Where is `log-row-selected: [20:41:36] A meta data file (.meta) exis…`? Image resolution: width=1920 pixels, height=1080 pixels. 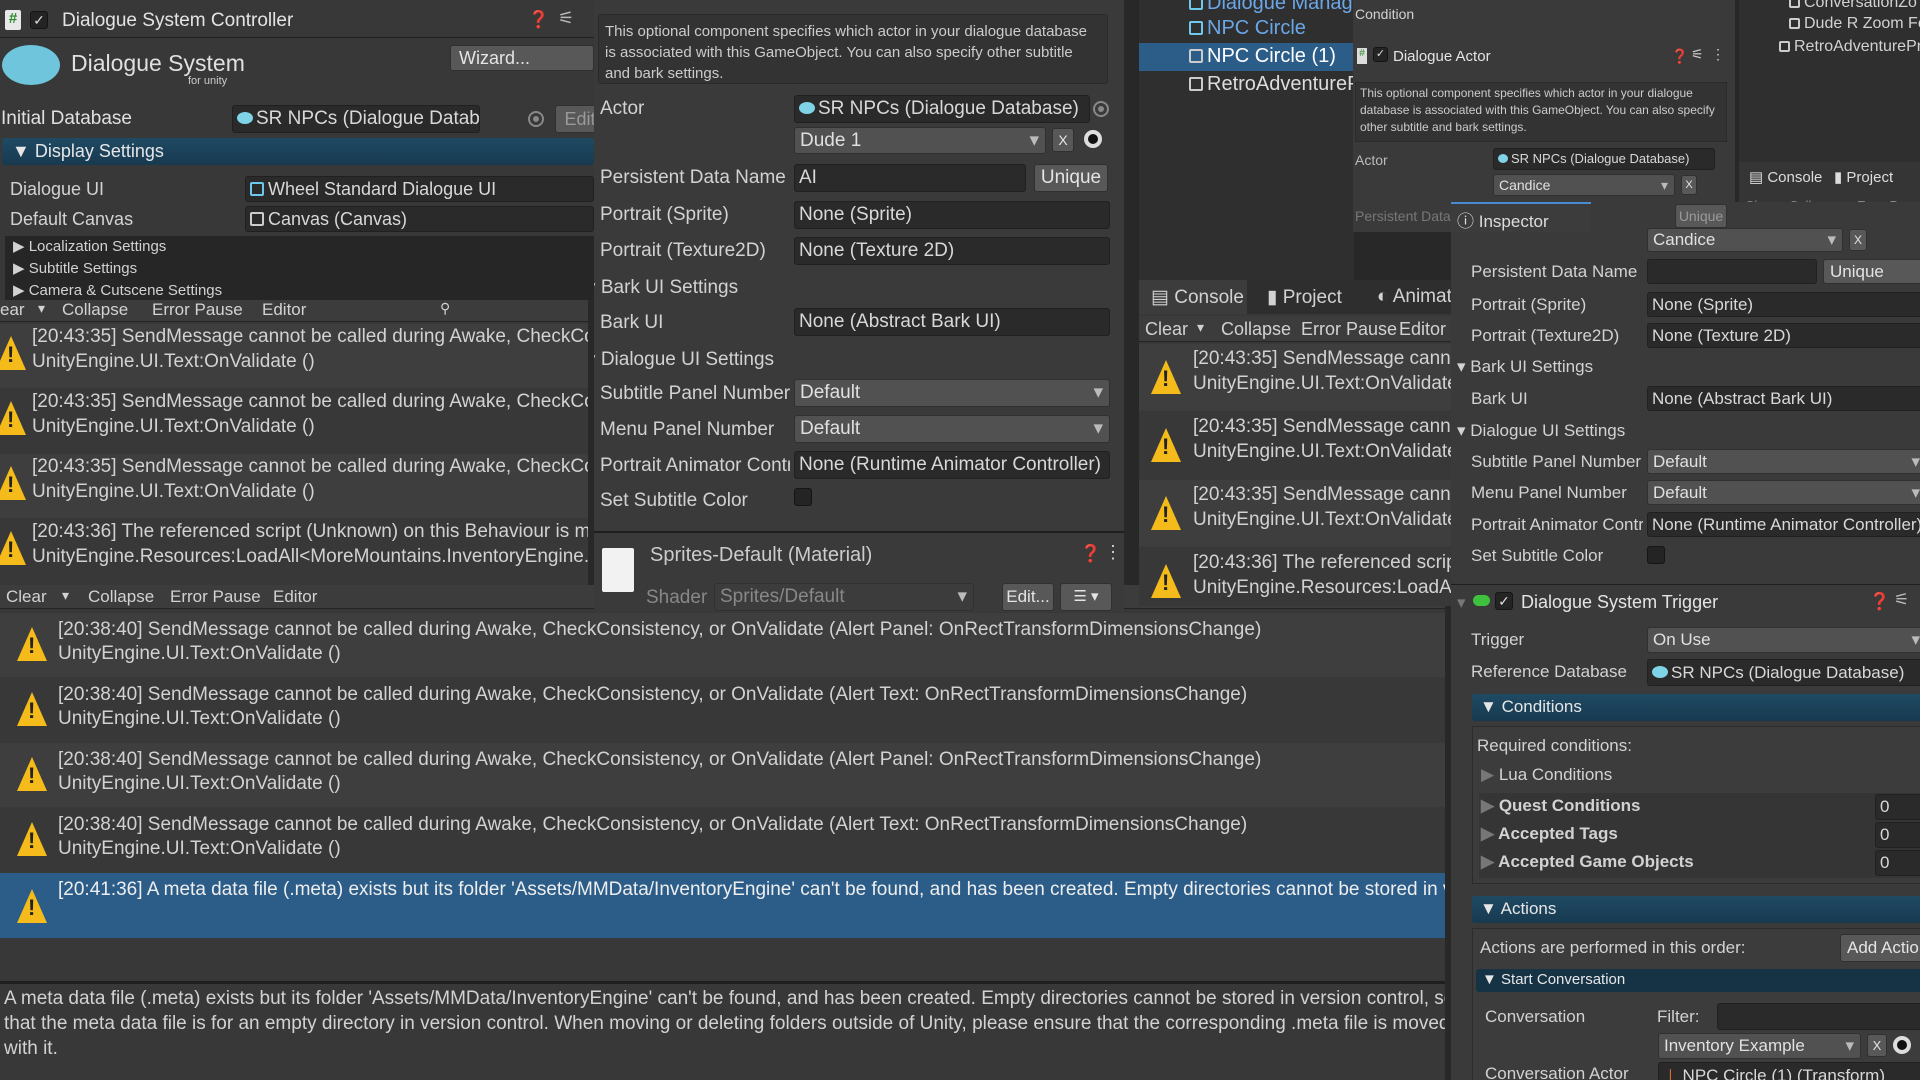 log-row-selected: [20:41:36] A meta data file (.meta) exis… is located at coordinates (722, 905).